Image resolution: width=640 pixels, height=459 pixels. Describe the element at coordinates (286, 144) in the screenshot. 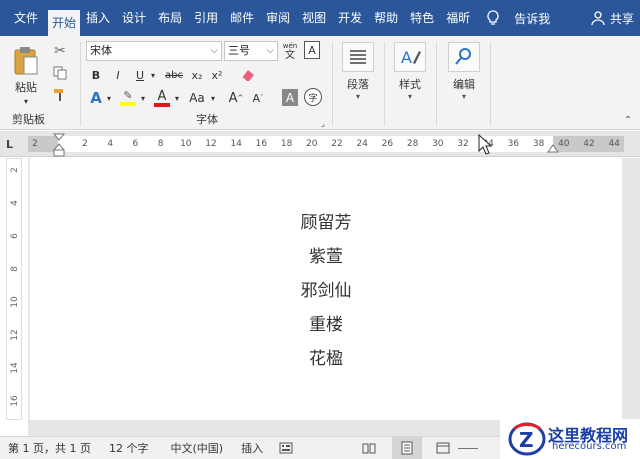

I see `ruler-number: 18` at that location.